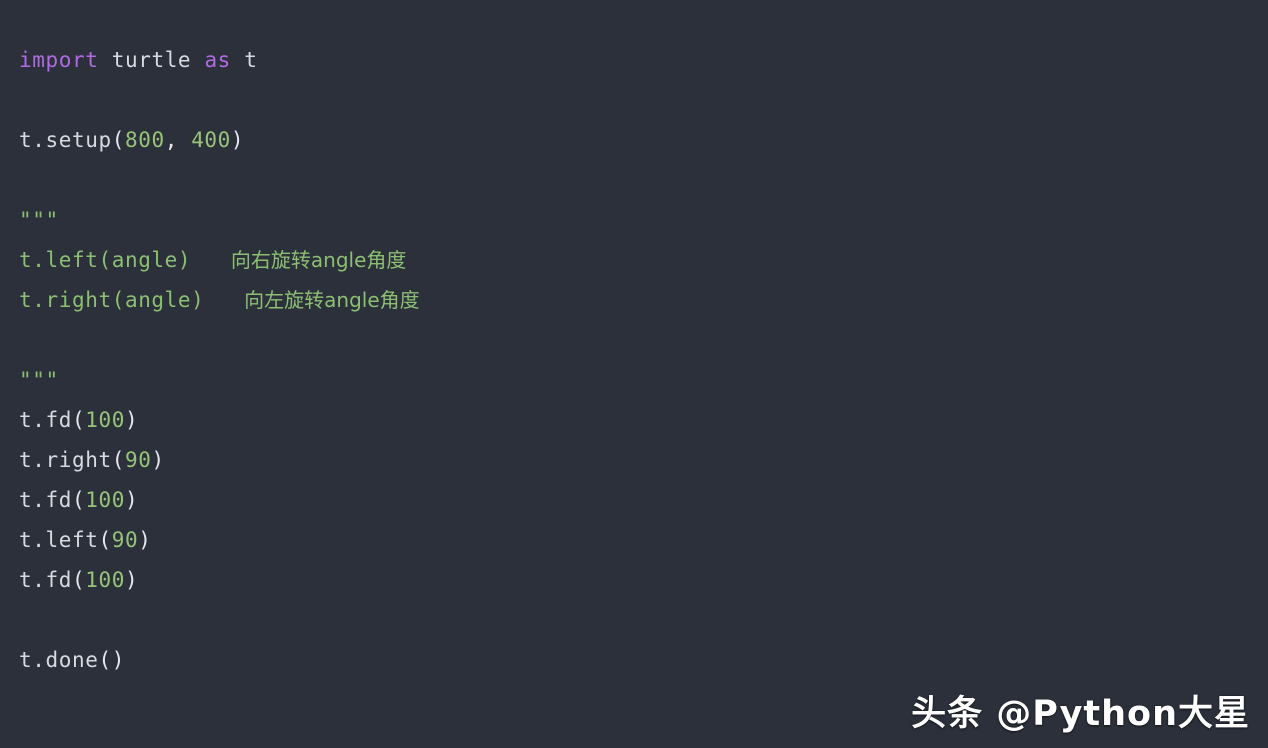 The width and height of the screenshot is (1268, 748). Describe the element at coordinates (318, 260) in the screenshot. I see `code-token-cjk: 向右旋转angle角度` at that location.